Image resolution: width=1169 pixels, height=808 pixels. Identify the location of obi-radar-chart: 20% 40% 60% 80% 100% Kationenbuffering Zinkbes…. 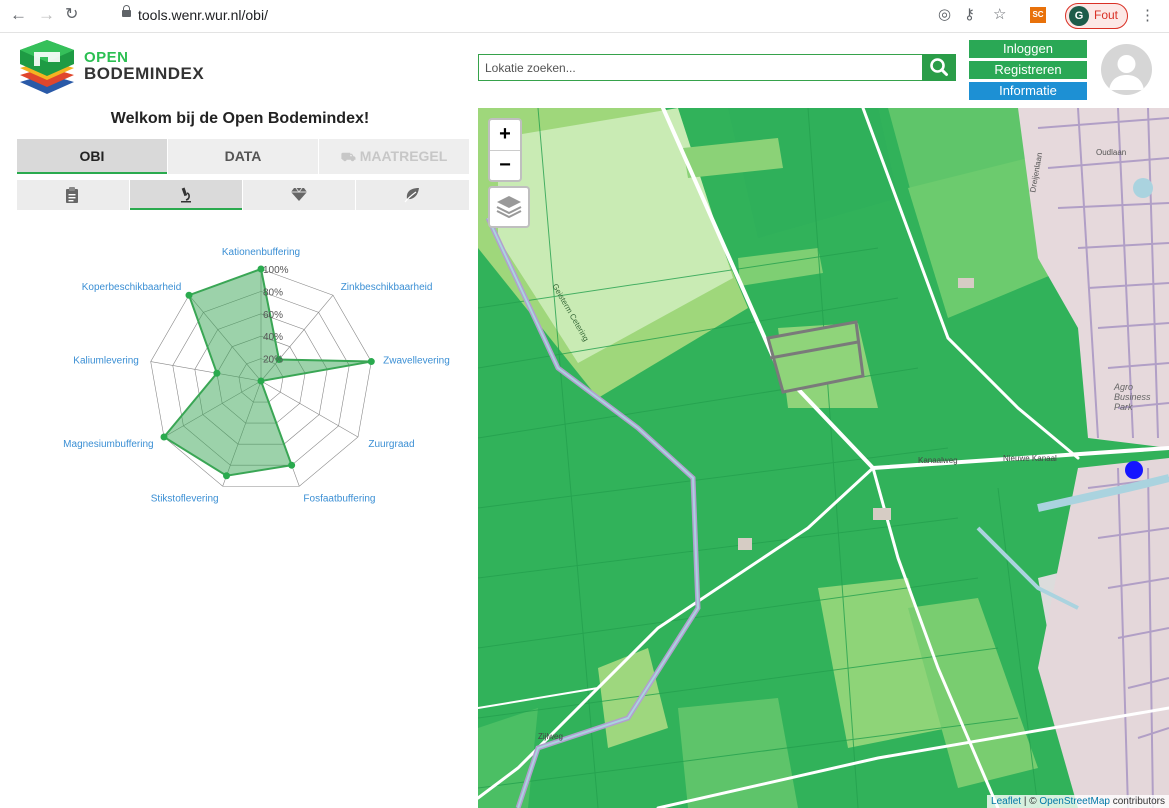
(256, 376).